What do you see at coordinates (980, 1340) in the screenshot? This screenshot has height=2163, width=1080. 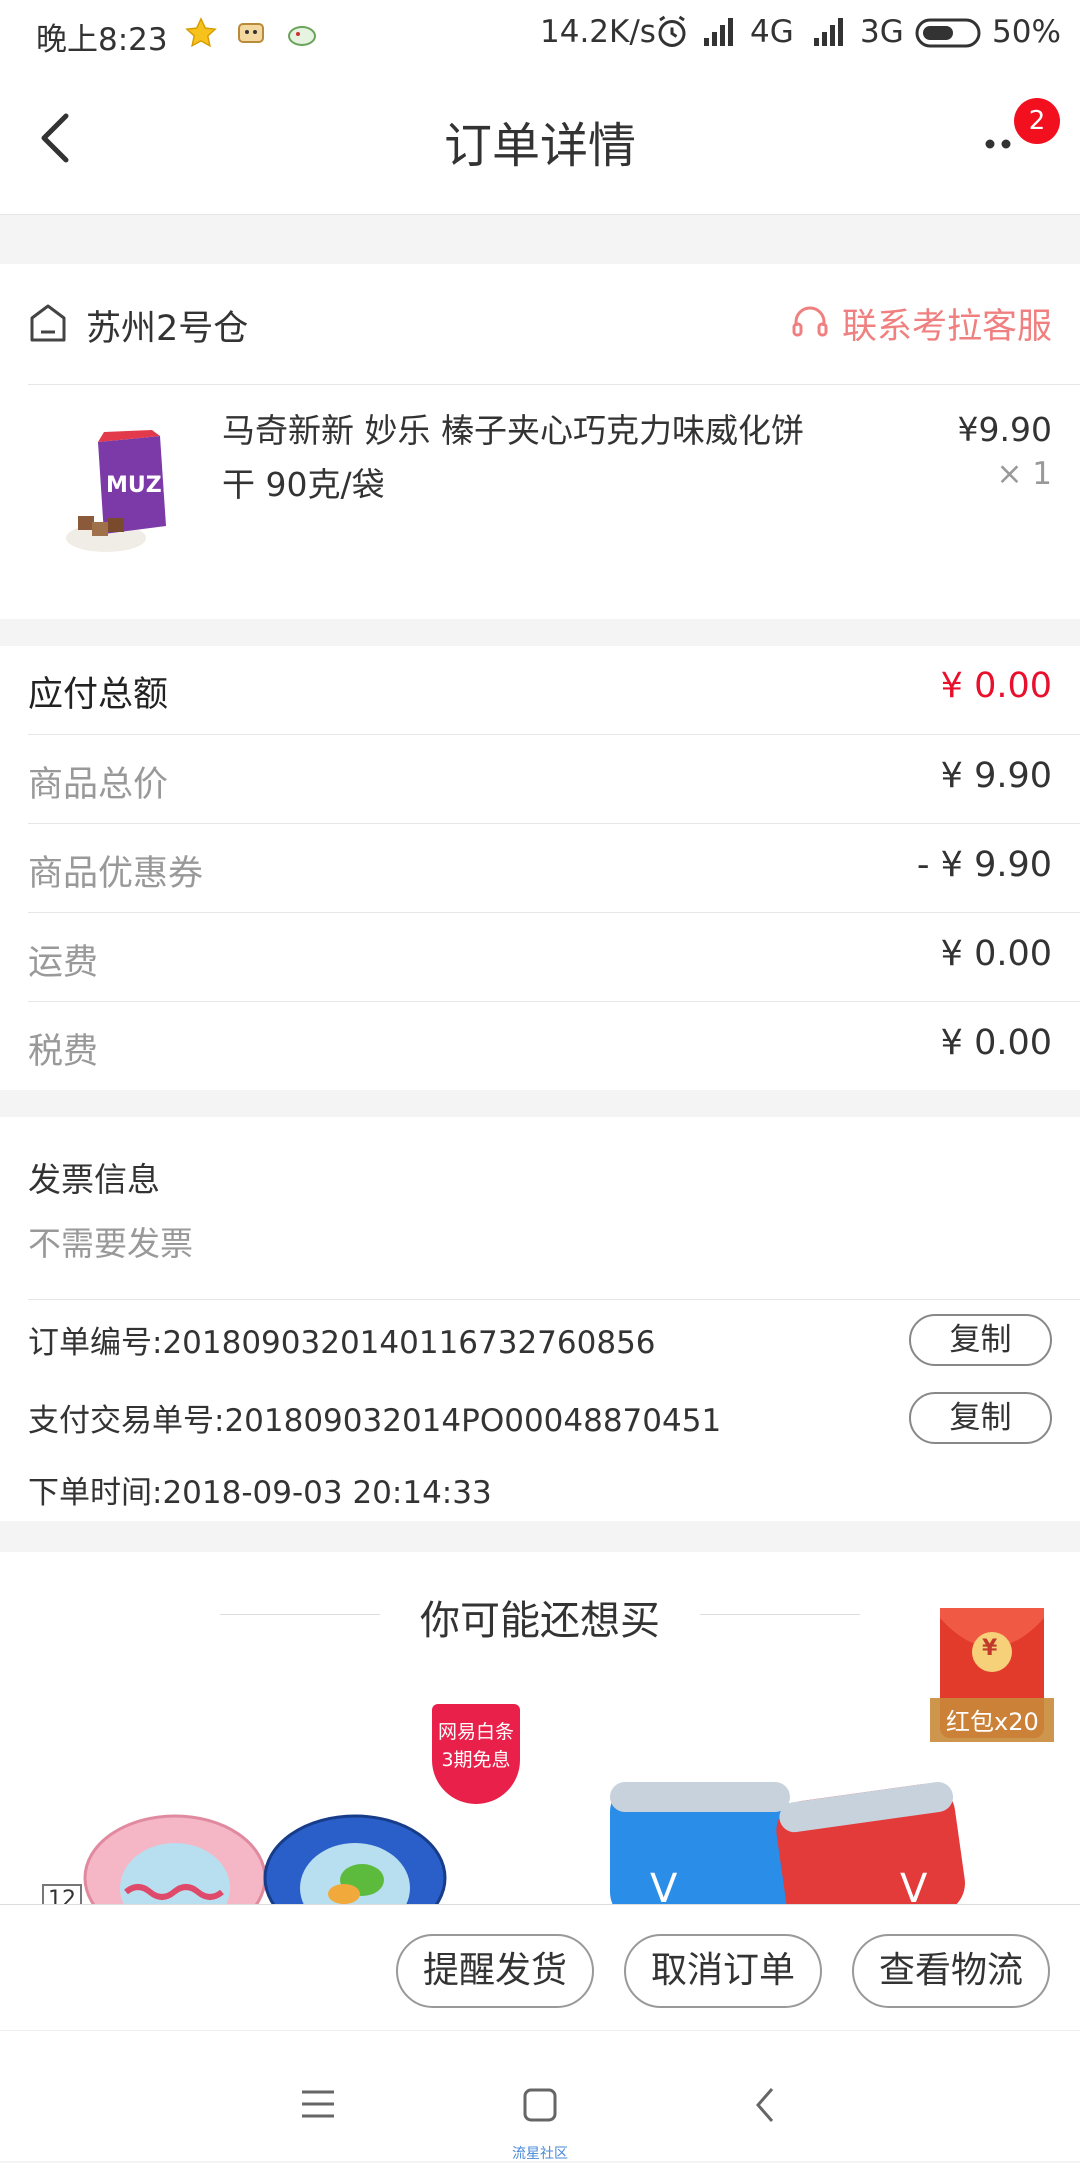 I see `copy-order-number-button: 复制` at bounding box center [980, 1340].